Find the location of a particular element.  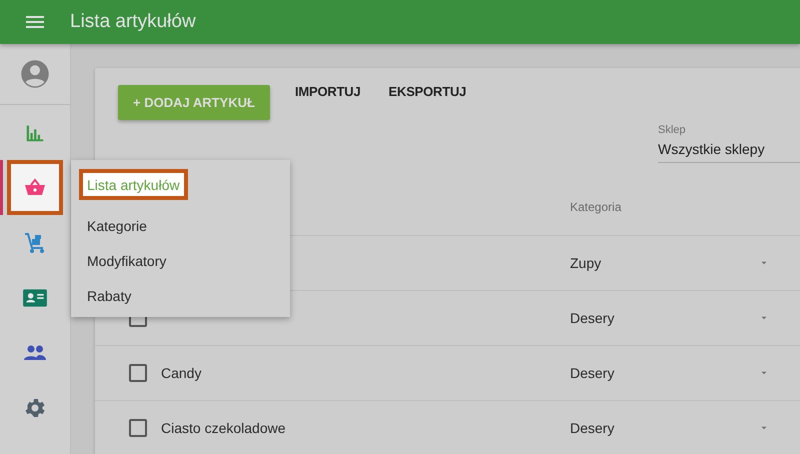

category-select: Zupy is located at coordinates (670, 263).